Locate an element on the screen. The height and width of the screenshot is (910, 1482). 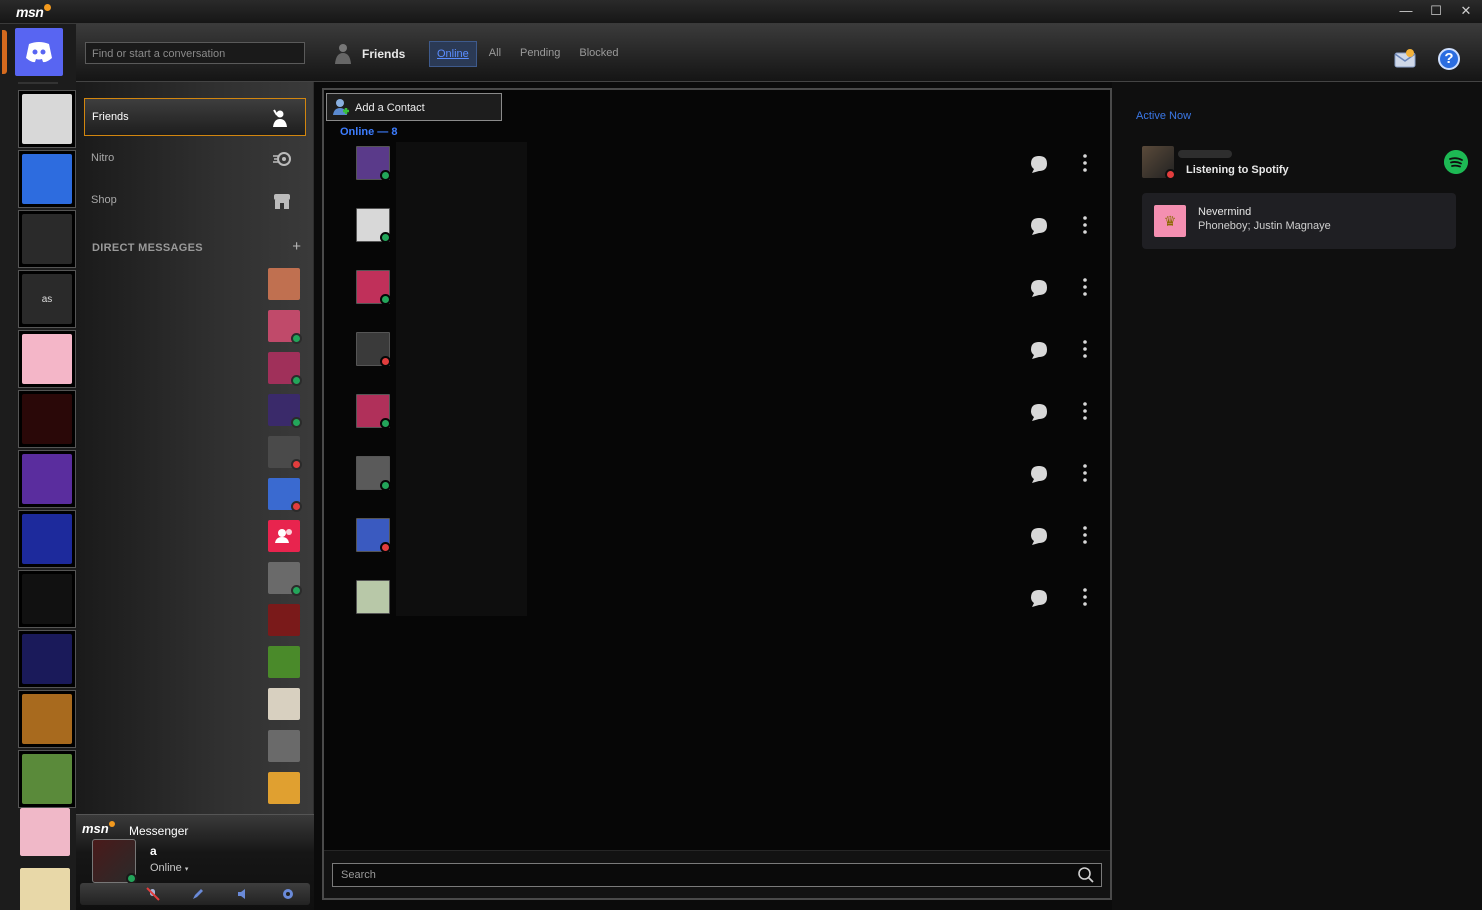
search-input: Search is located at coordinates (717, 875).